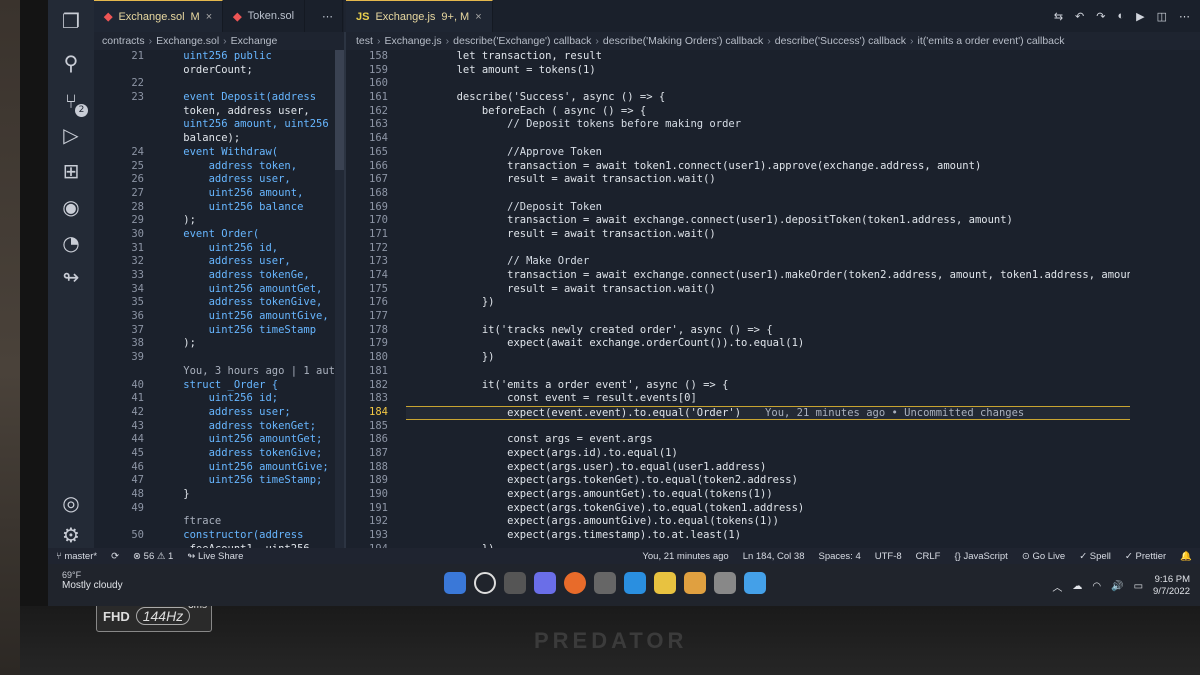 Image resolution: width=1200 pixels, height=675 pixels. Describe the element at coordinates (339, 110) in the screenshot. I see `scroll-thumb` at that location.